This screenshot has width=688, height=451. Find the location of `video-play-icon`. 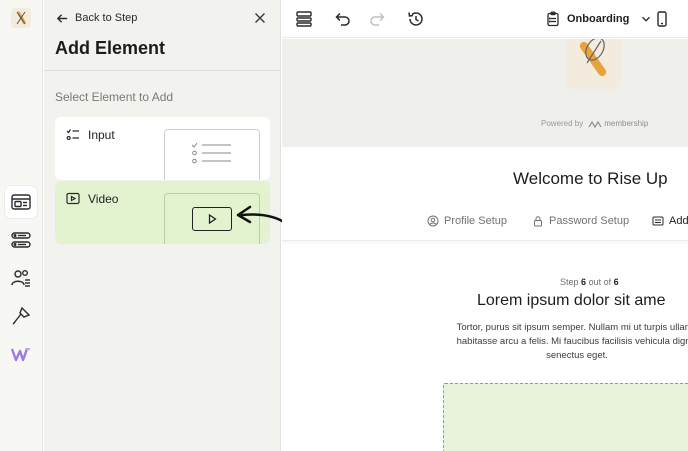

video-play-icon is located at coordinates (73, 198).